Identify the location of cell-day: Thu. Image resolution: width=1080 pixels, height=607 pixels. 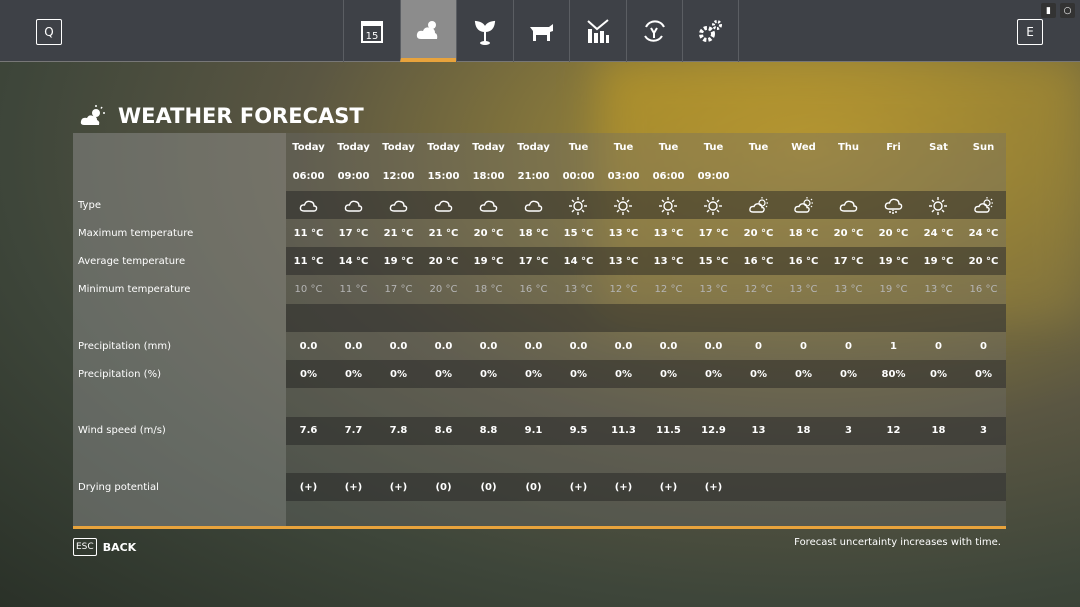
(848, 147).